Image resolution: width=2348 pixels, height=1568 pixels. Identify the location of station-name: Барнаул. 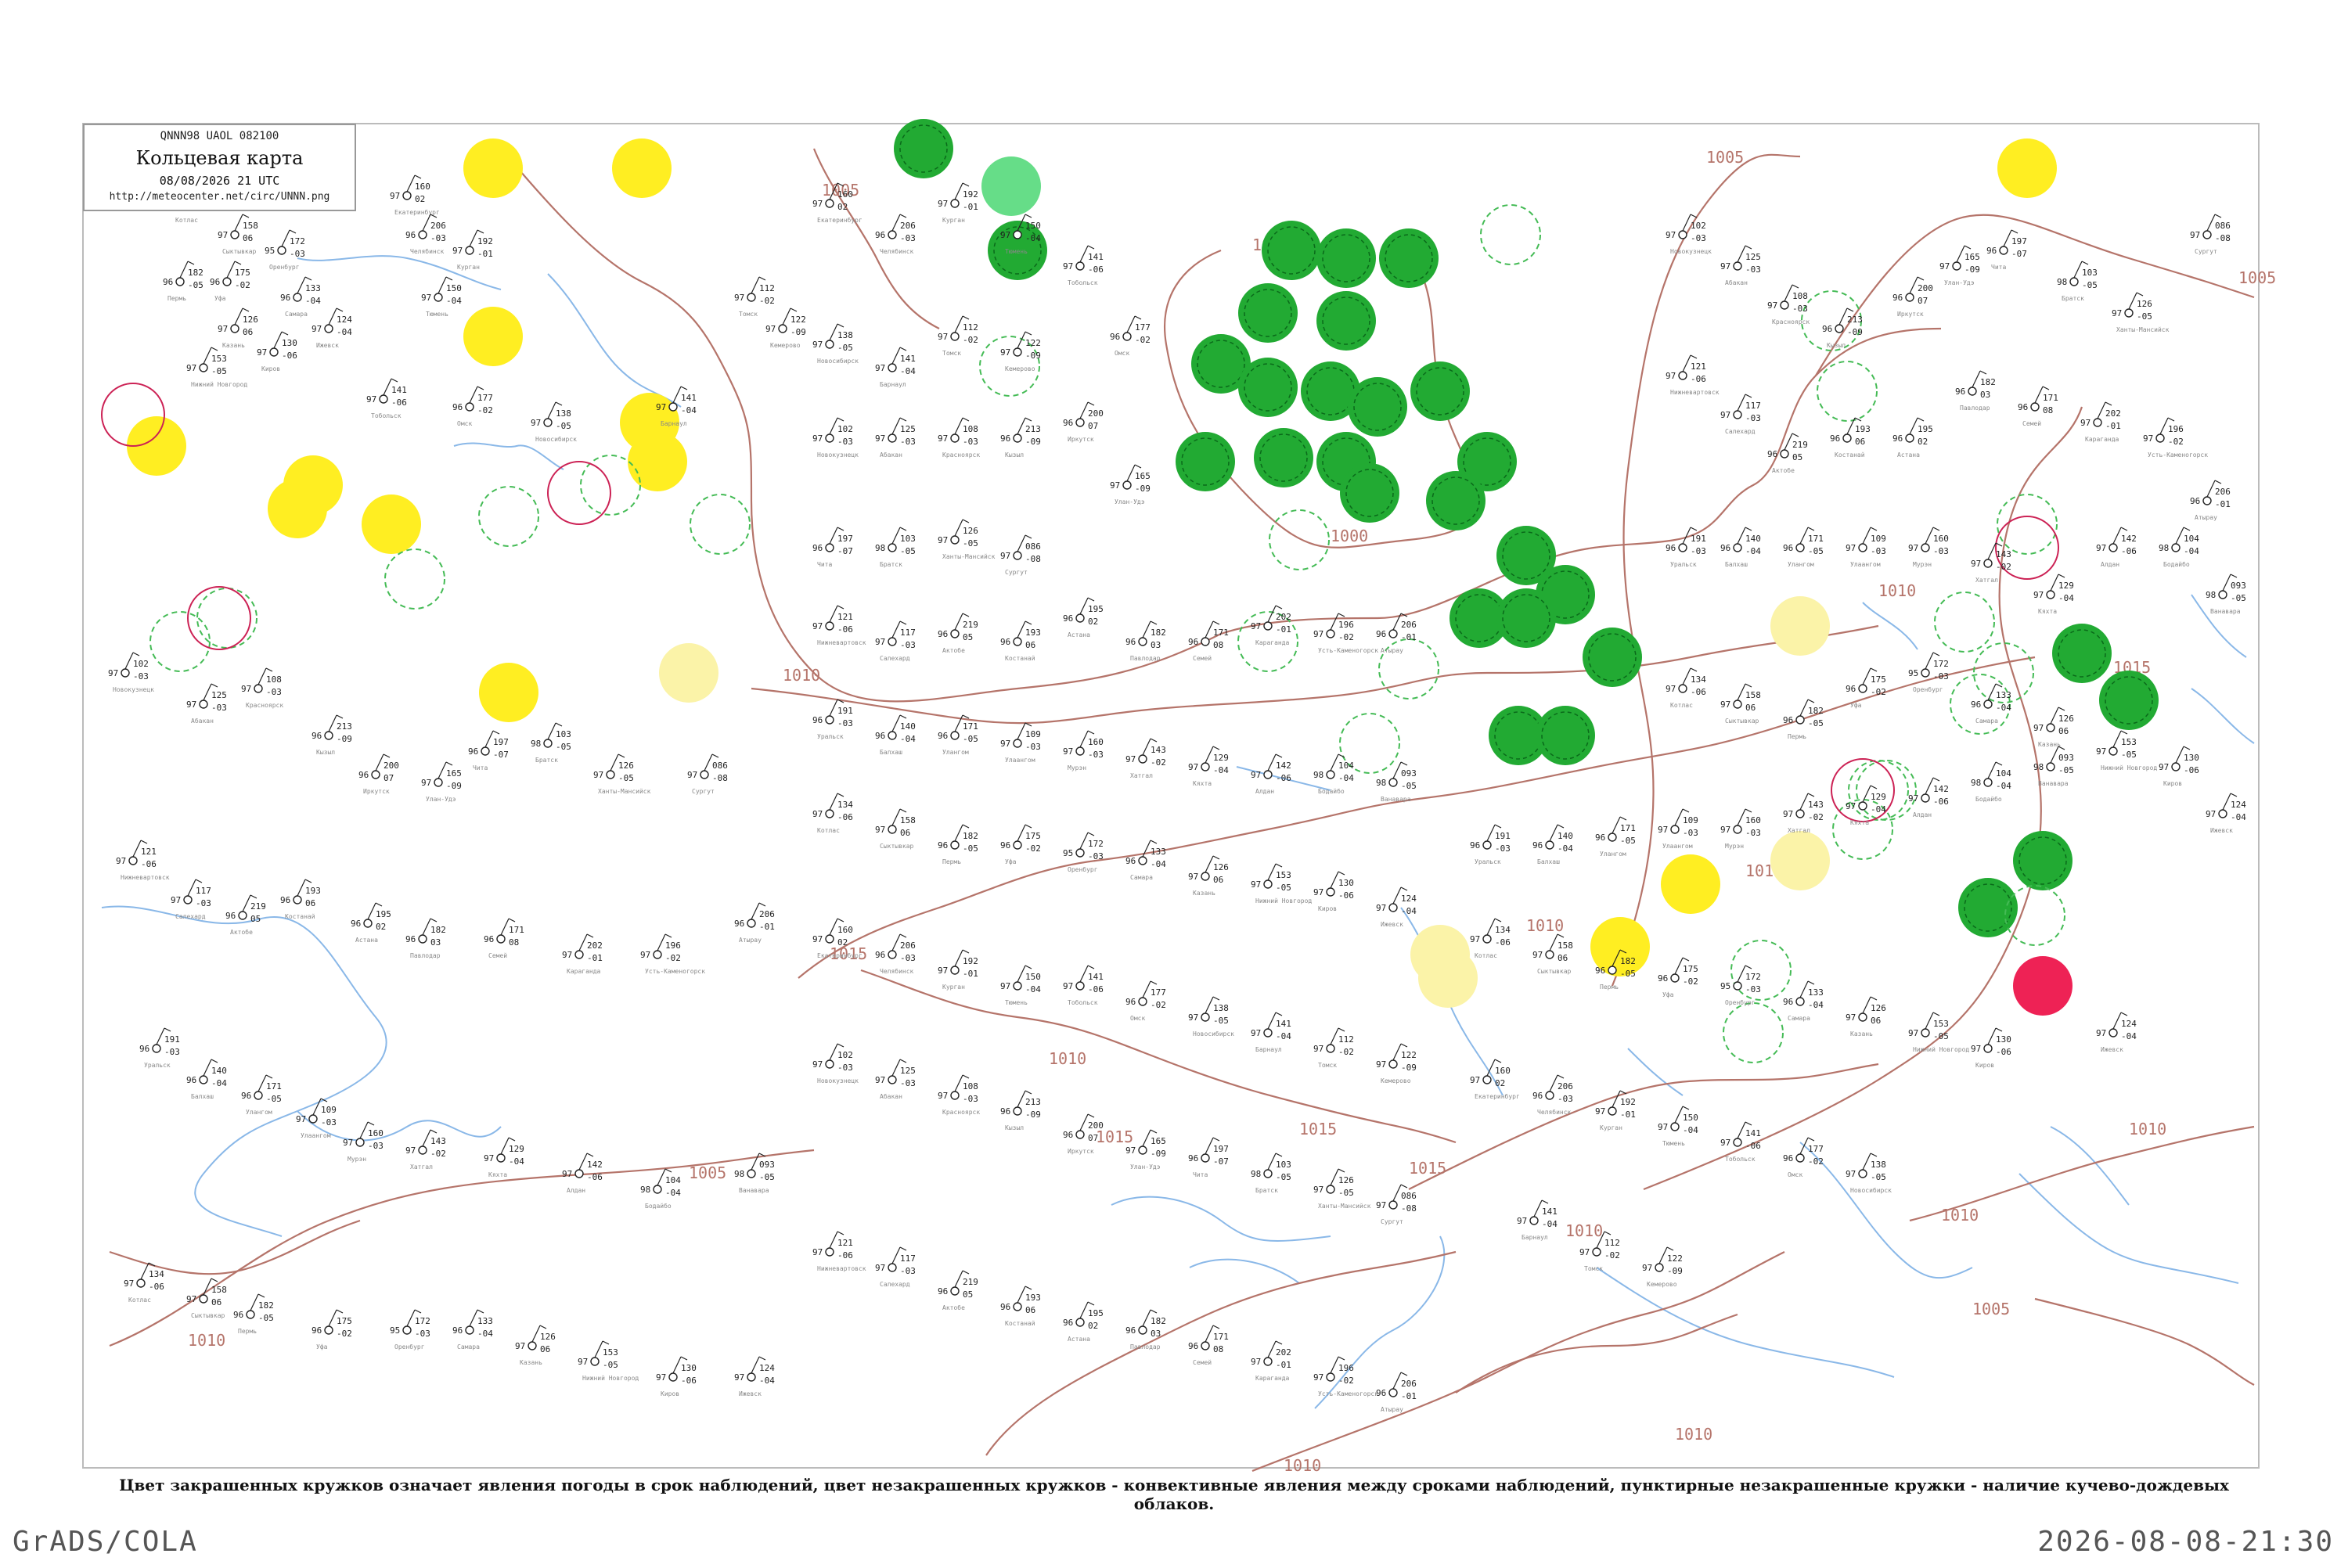
(674, 423).